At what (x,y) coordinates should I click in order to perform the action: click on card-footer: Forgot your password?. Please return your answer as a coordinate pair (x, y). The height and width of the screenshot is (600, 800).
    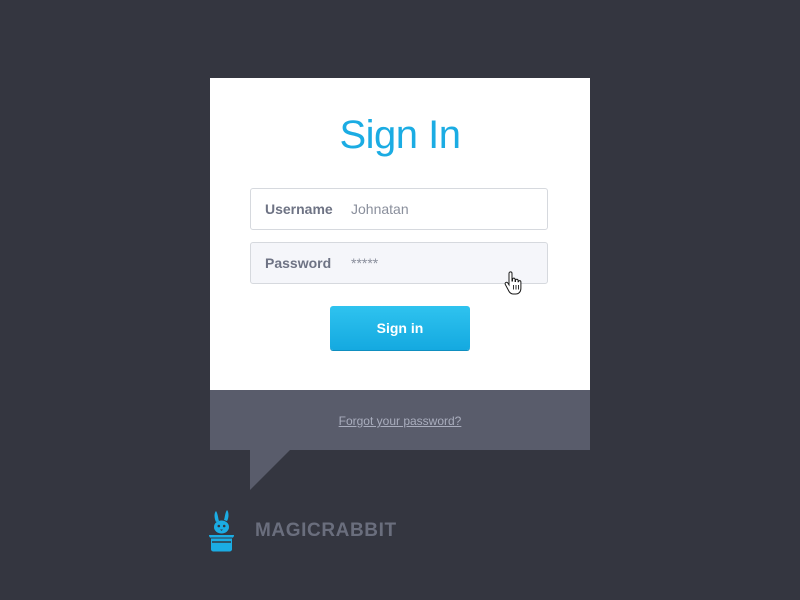
    Looking at the image, I should click on (400, 420).